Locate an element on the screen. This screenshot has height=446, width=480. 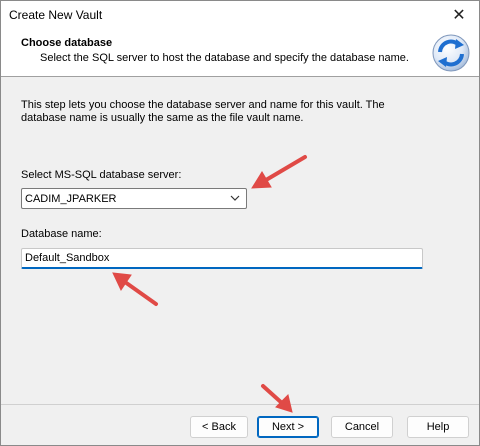
close-icon: ✕ is located at coordinates (459, 15).